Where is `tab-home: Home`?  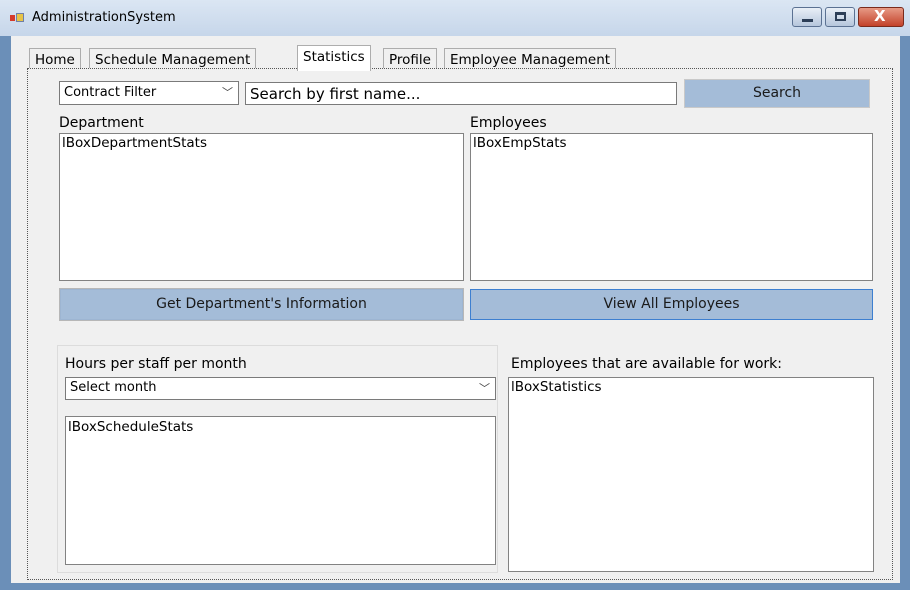
tab-home: Home is located at coordinates (55, 59).